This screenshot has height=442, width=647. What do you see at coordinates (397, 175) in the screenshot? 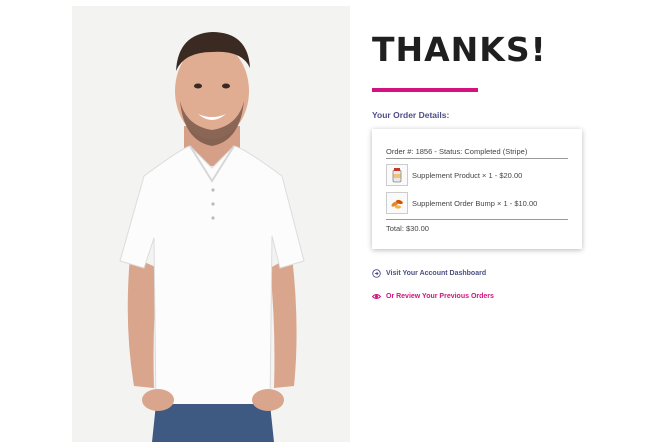
I see `supplement-bottle-icon` at bounding box center [397, 175].